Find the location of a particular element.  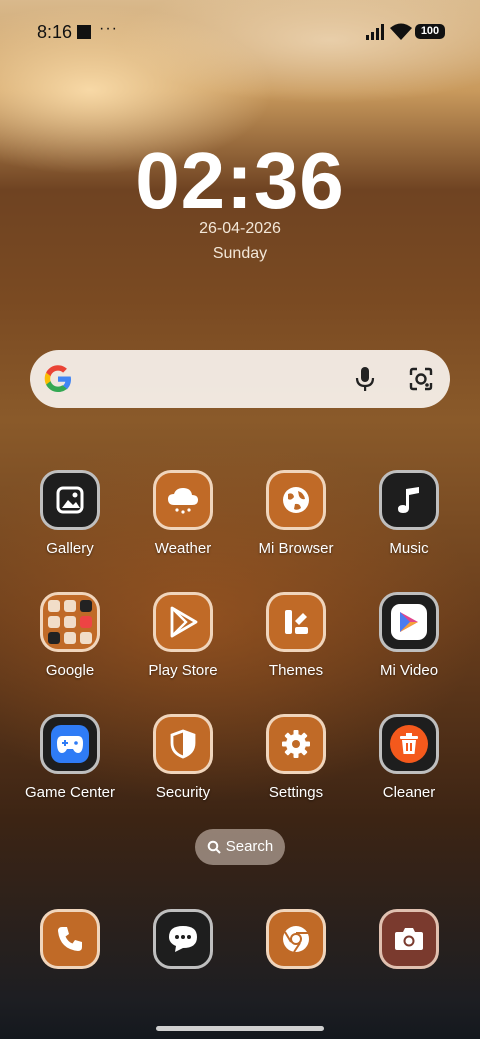

app-label: Settings is located at coordinates (296, 792).